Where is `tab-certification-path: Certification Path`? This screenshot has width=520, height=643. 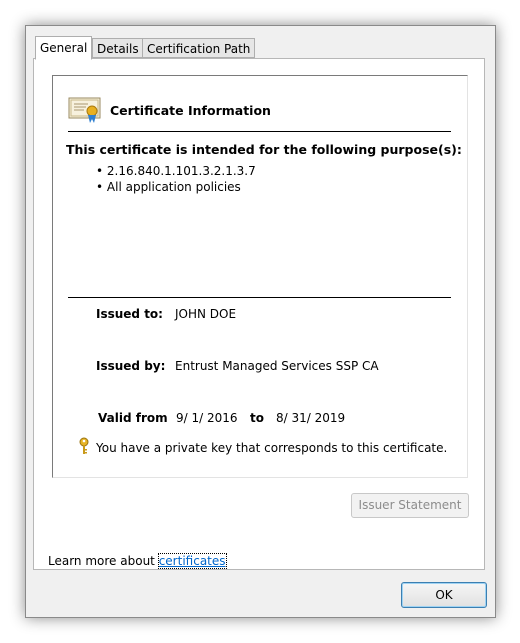 tab-certification-path: Certification Path is located at coordinates (199, 48).